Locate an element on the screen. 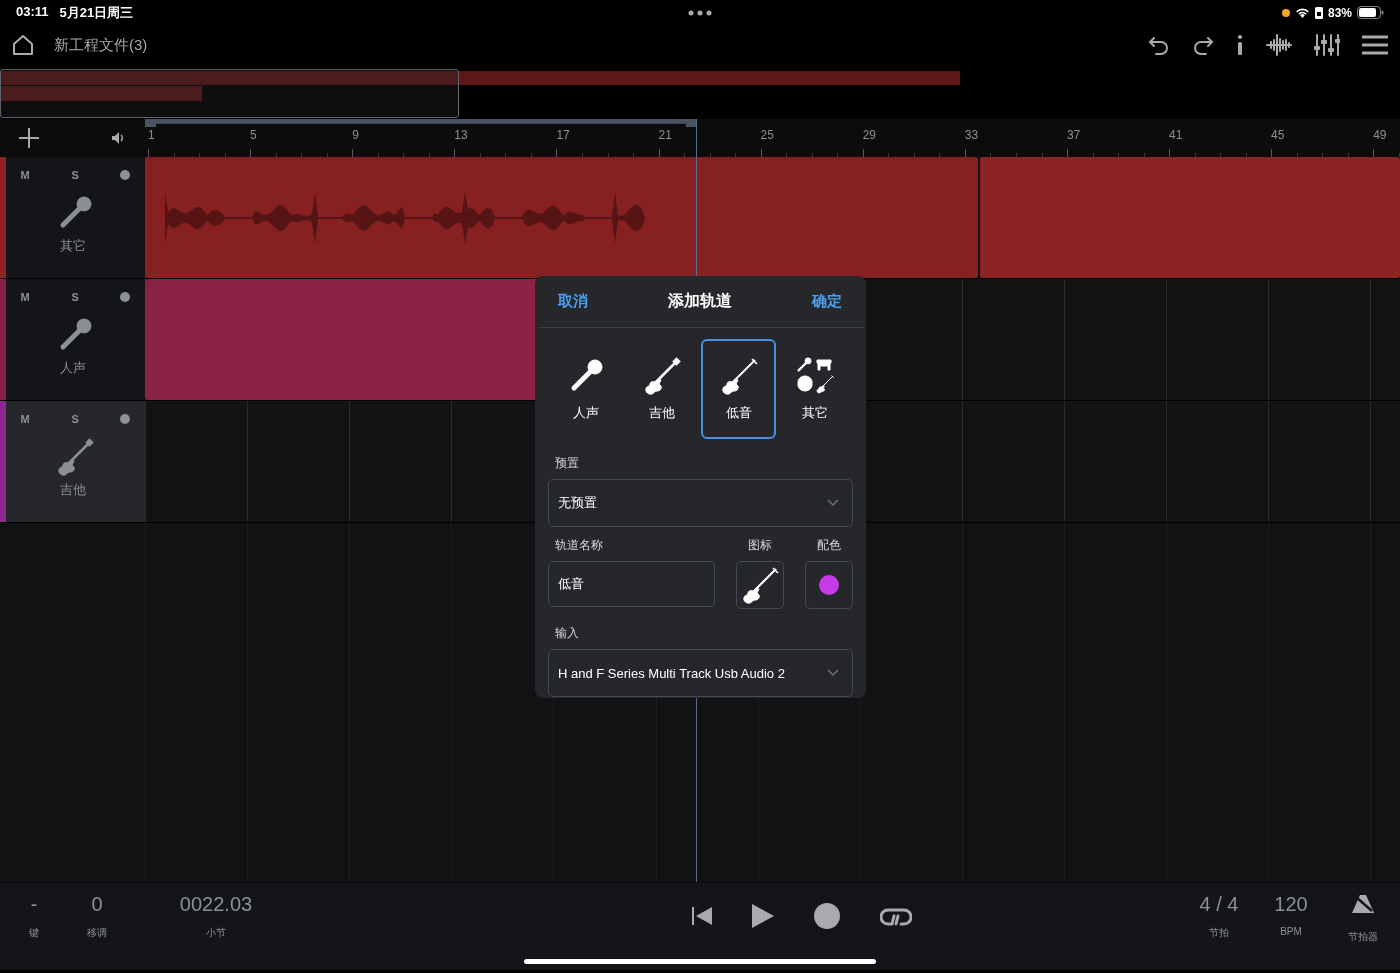 The image size is (1400, 973). track-name-field: 低音 is located at coordinates (631, 584).